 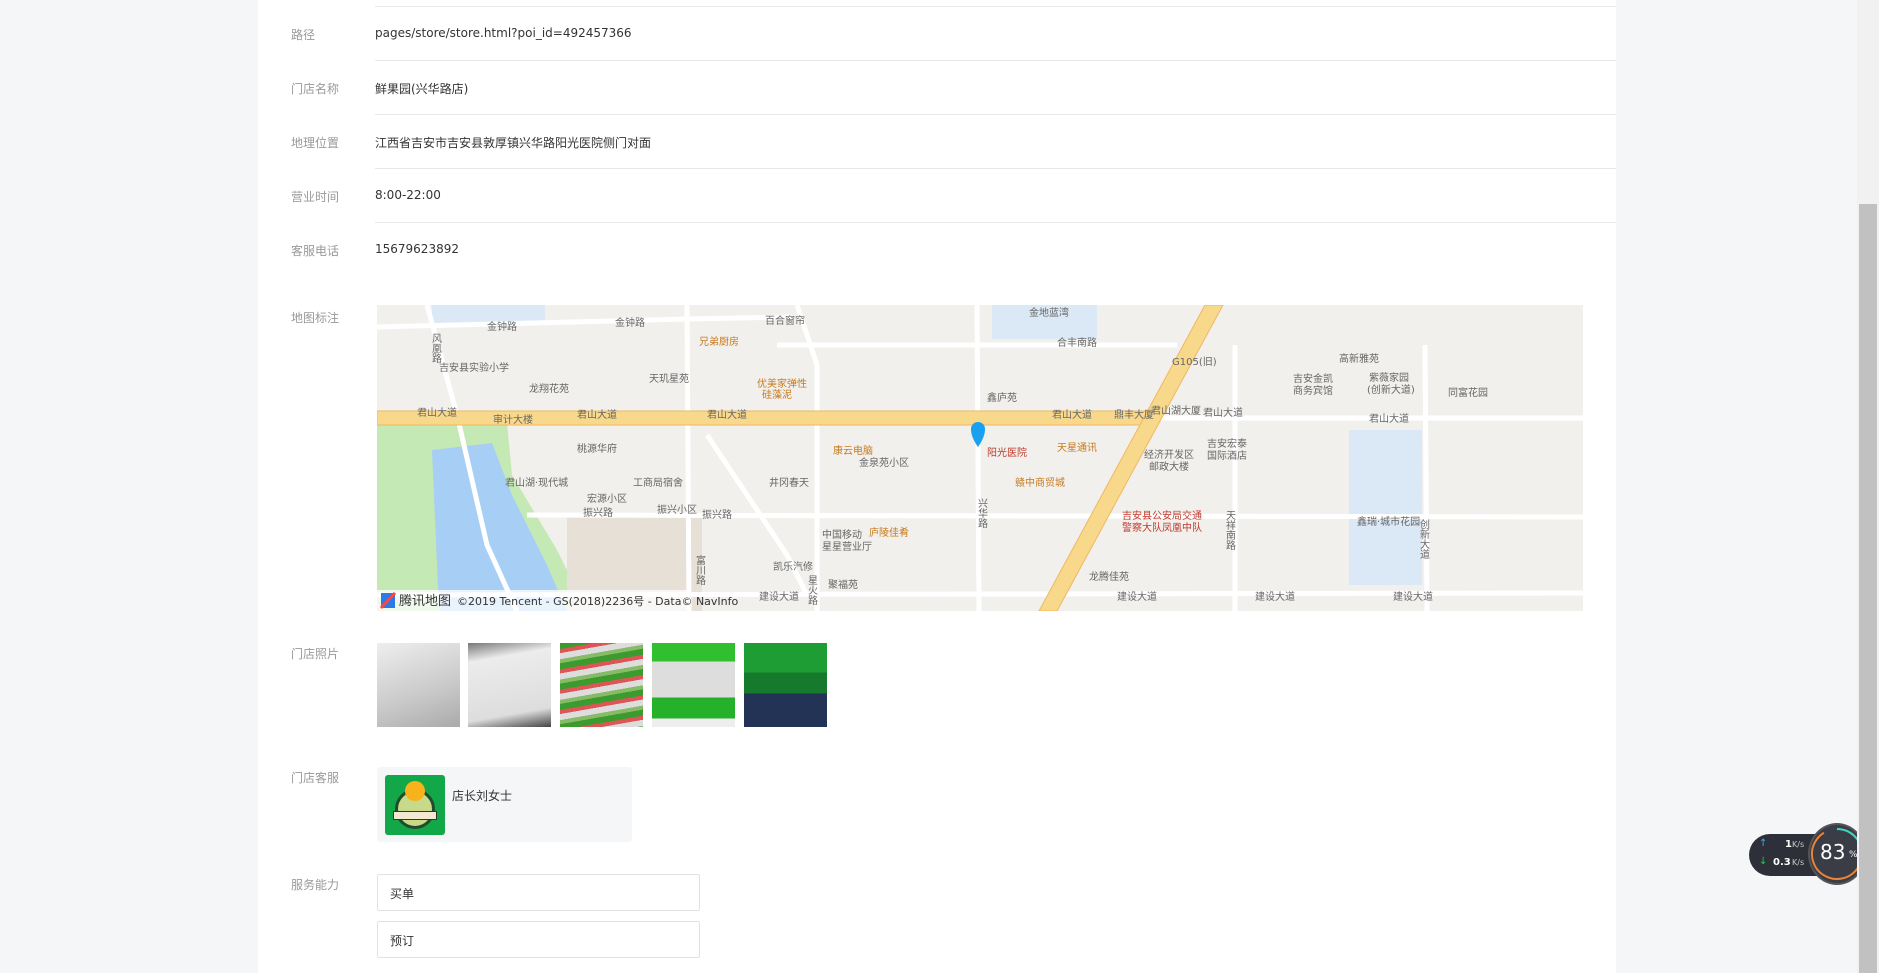 I want to click on service-contact-name: 店长刘女士, so click(x=482, y=796).